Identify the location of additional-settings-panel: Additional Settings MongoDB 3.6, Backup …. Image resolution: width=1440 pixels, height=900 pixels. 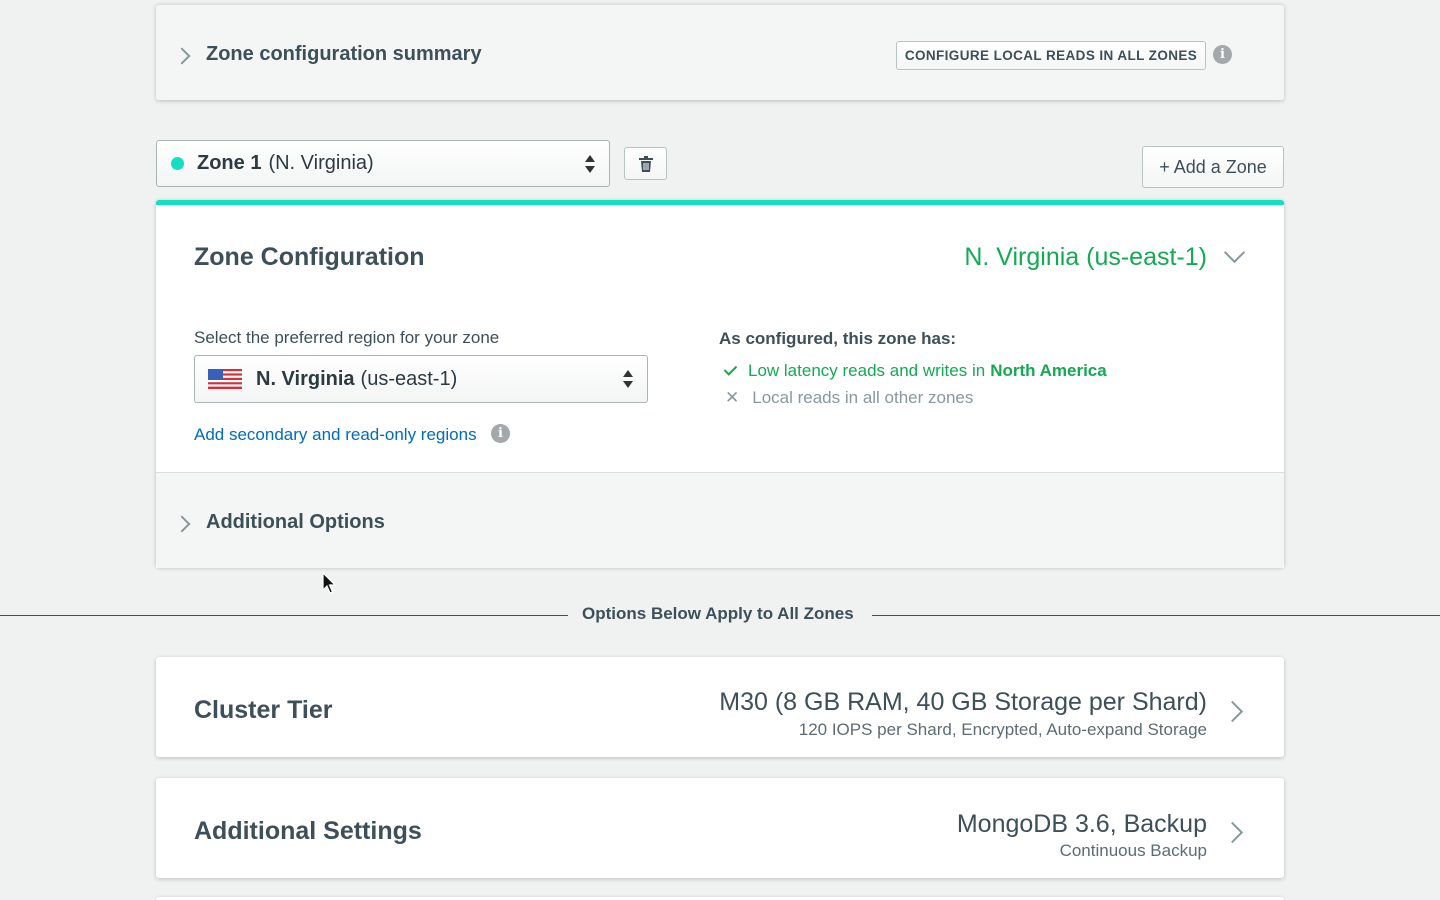
(720, 828).